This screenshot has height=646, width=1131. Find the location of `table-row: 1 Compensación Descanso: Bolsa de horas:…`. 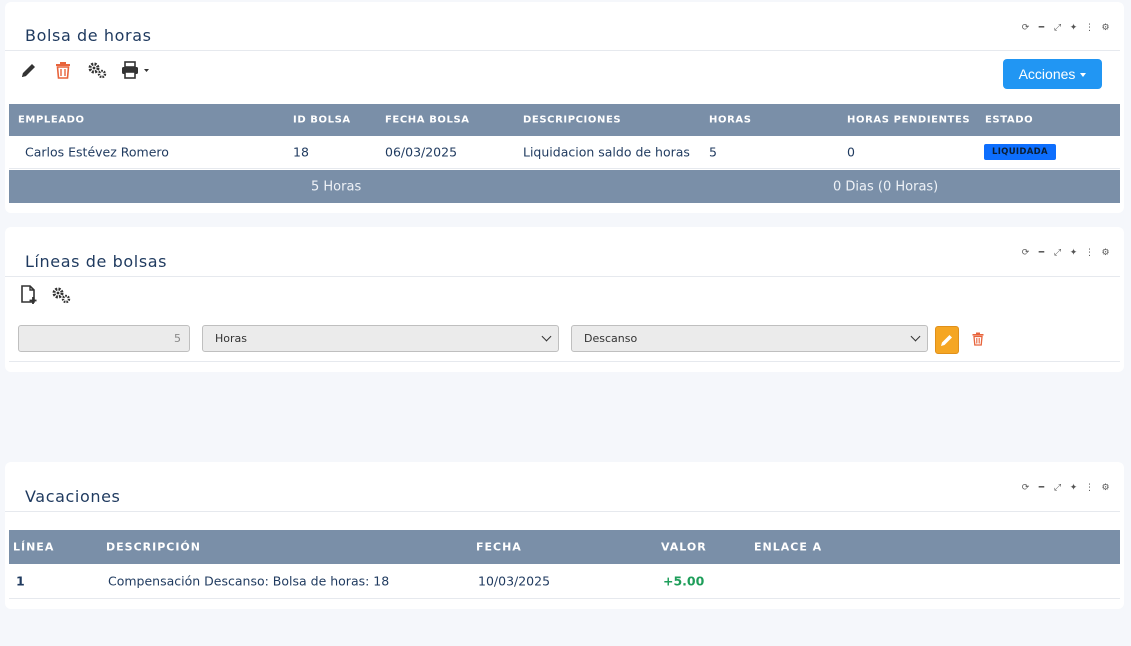

table-row: 1 Compensación Descanso: Bolsa de horas:… is located at coordinates (564, 581).